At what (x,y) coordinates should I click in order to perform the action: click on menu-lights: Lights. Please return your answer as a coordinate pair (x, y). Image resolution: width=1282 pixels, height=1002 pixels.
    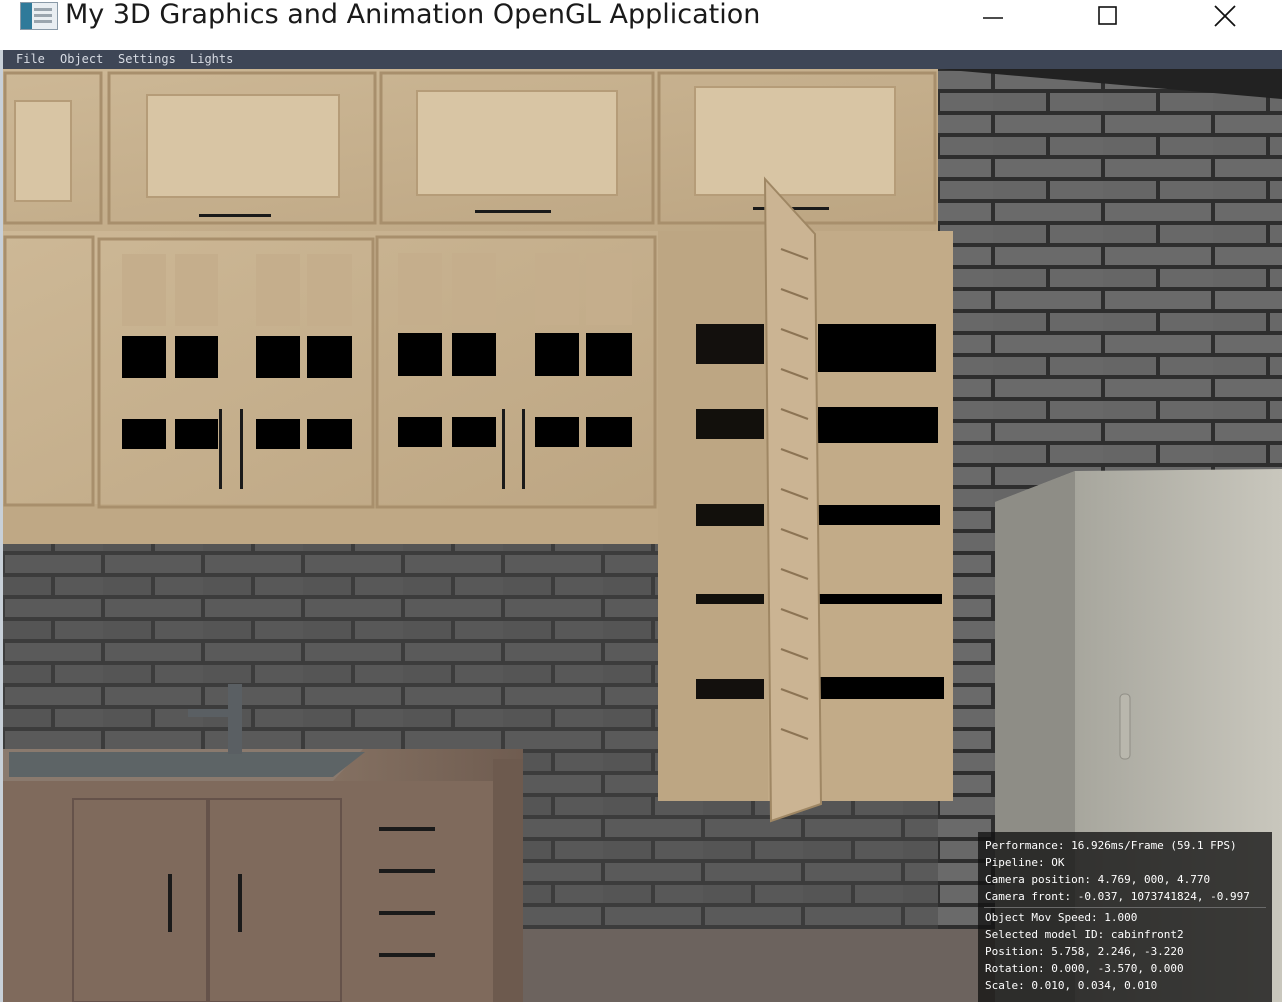
    Looking at the image, I should click on (211, 59).